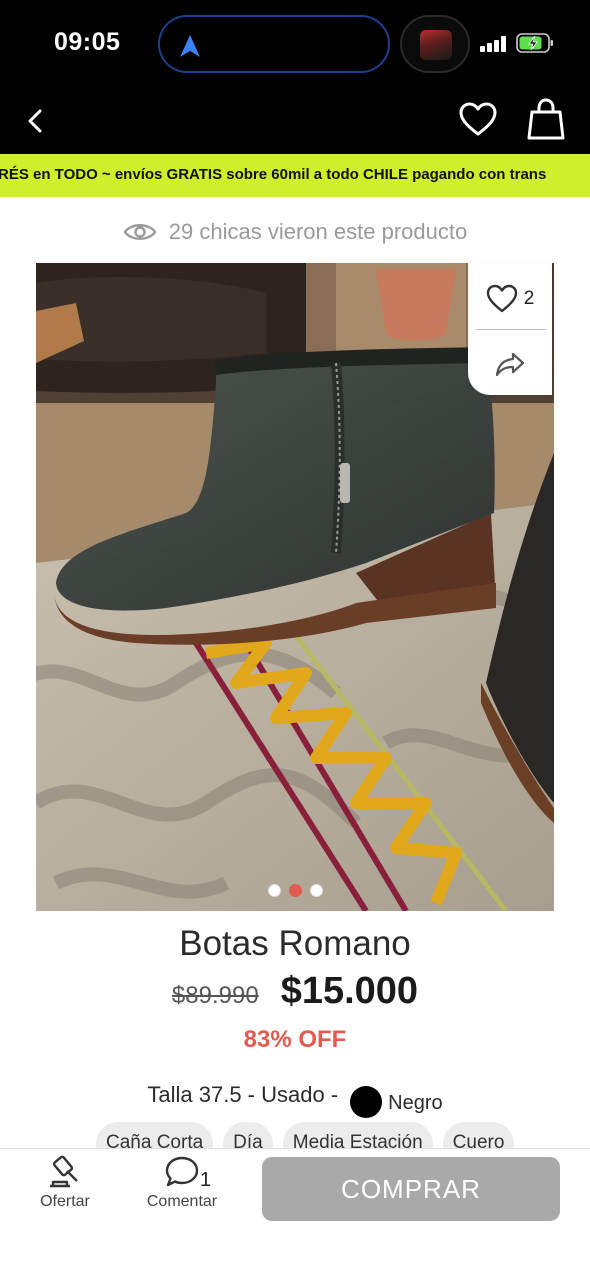 The height and width of the screenshot is (1280, 590). I want to click on comment-count: 1, so click(206, 1180).